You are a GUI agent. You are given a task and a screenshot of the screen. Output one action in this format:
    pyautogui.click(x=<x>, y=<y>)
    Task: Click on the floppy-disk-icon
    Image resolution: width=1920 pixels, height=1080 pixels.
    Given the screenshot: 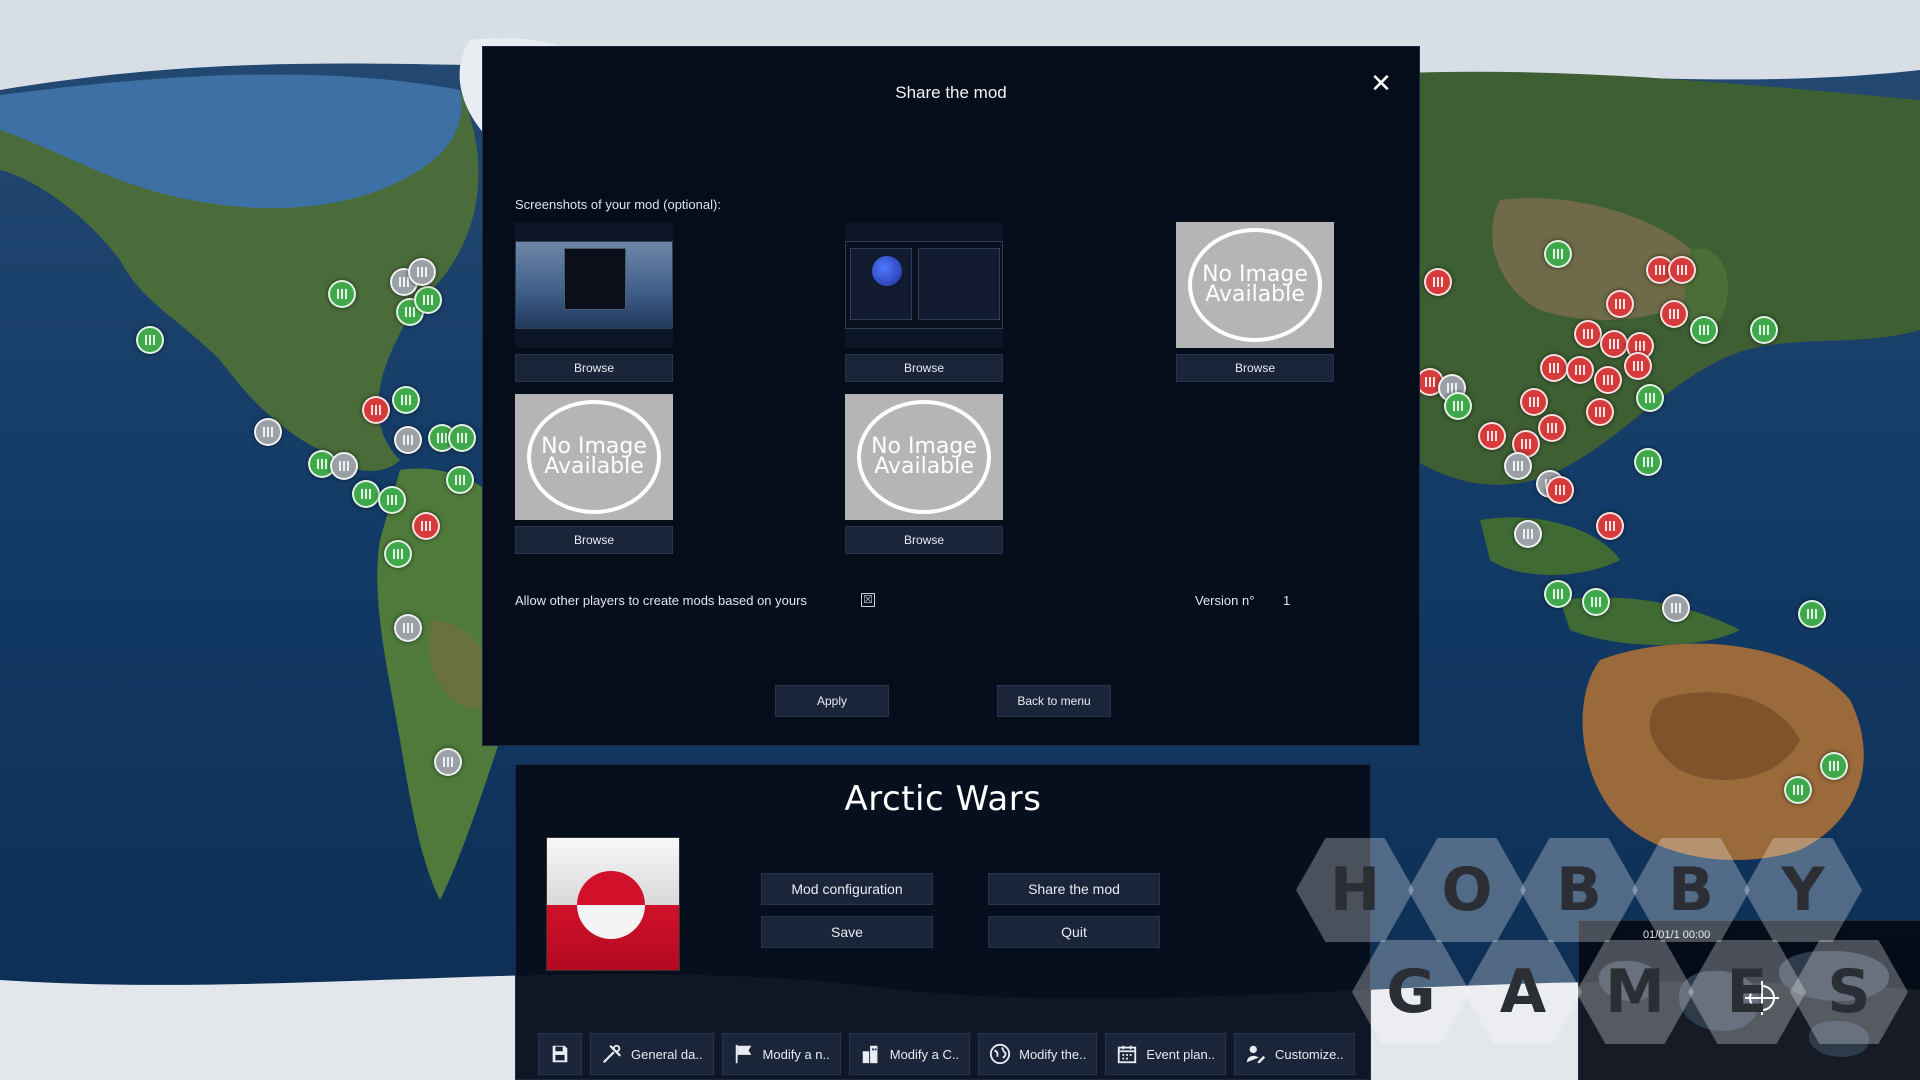 What is the action you would take?
    pyautogui.click(x=560, y=1054)
    